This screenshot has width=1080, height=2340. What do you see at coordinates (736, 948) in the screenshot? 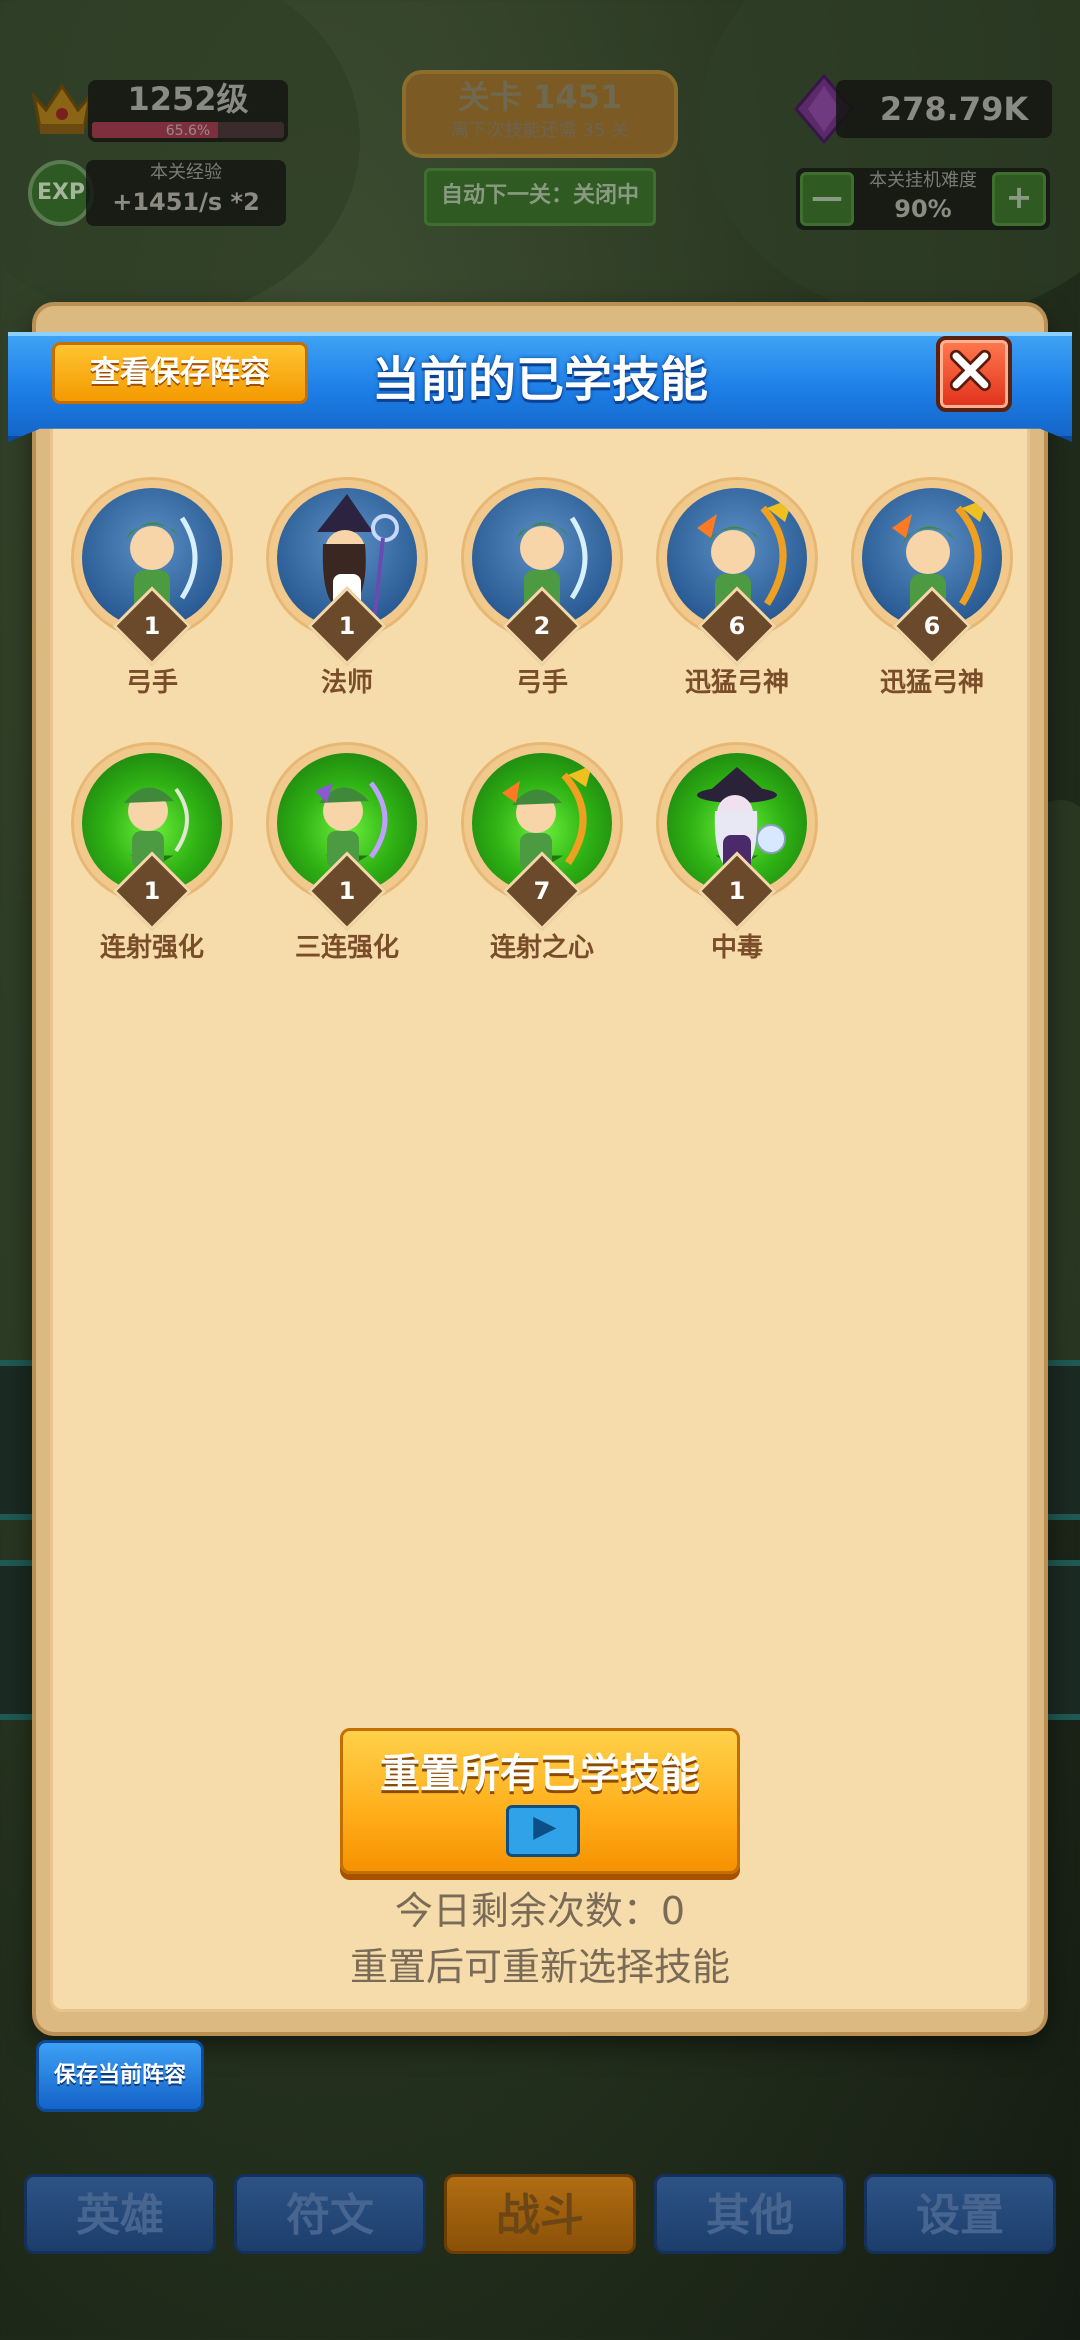
I see `skill-name: 中毒` at bounding box center [736, 948].